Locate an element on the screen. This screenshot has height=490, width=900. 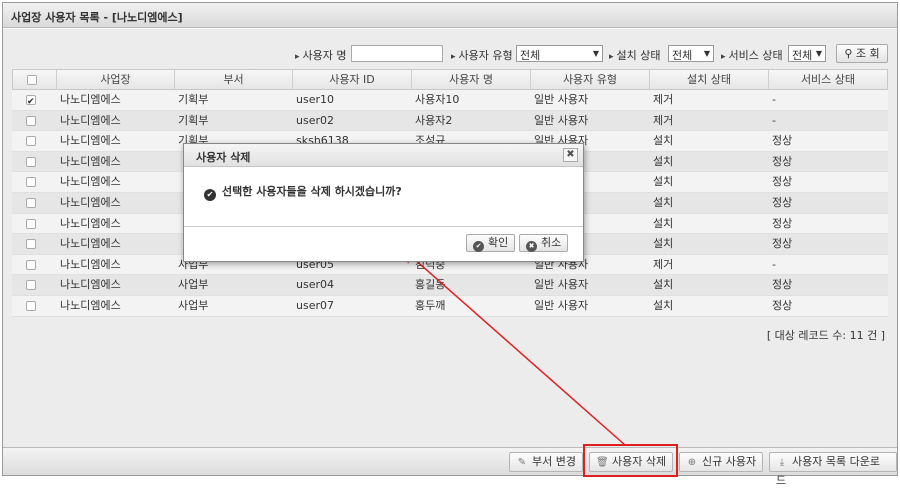
delete-confirm-dialog: 사용자 삭제 ✖ ✔ 선택한 사용자들을 삭제 하시겠습니까? ✔ 확인 ✖ 취소 is located at coordinates (383, 202).